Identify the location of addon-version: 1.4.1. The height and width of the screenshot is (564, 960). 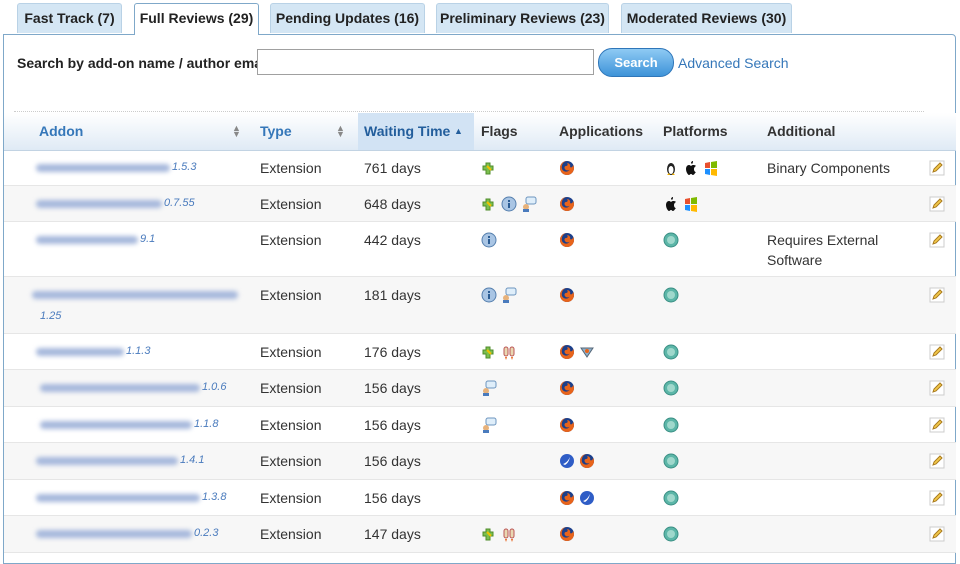
(192, 460).